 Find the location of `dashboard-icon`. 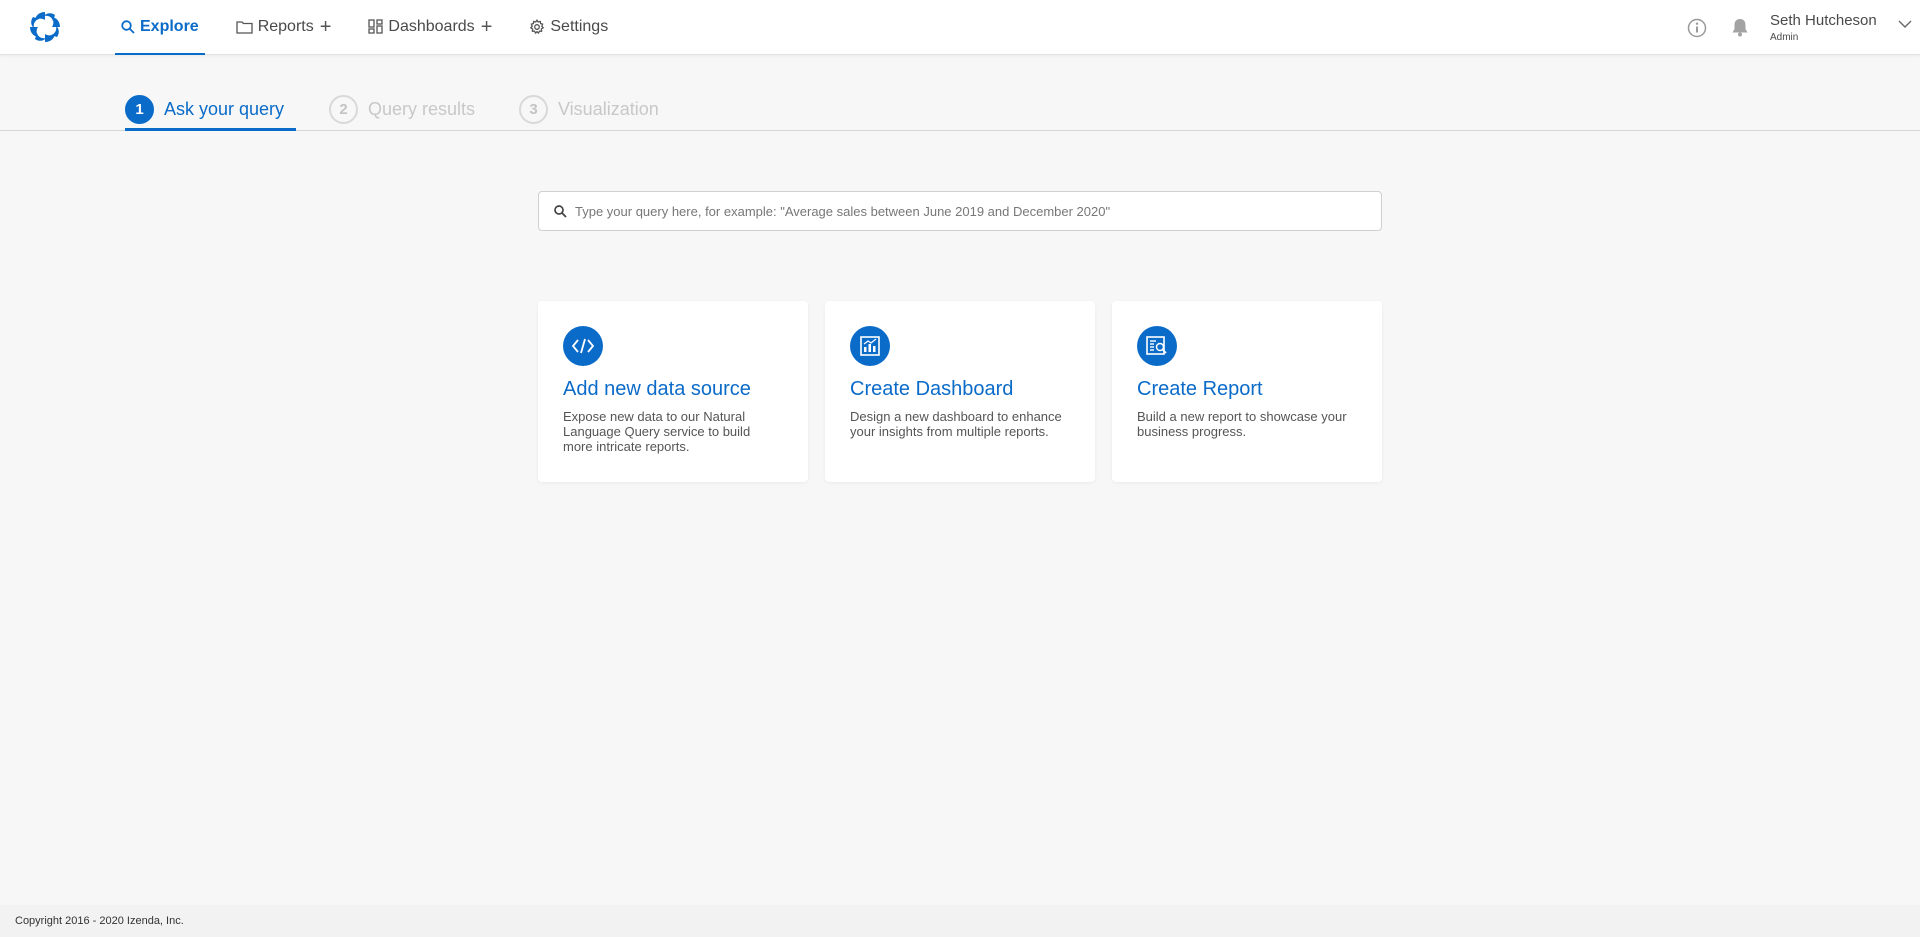

dashboard-icon is located at coordinates (376, 26).